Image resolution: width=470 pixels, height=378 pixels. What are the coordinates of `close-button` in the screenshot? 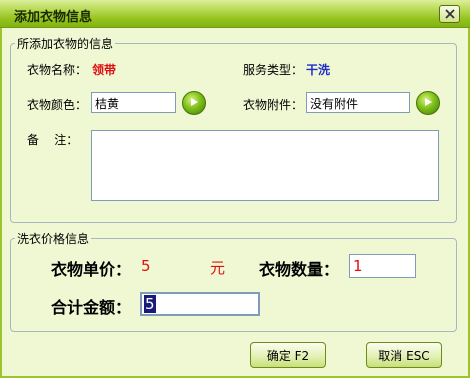 It's located at (449, 14).